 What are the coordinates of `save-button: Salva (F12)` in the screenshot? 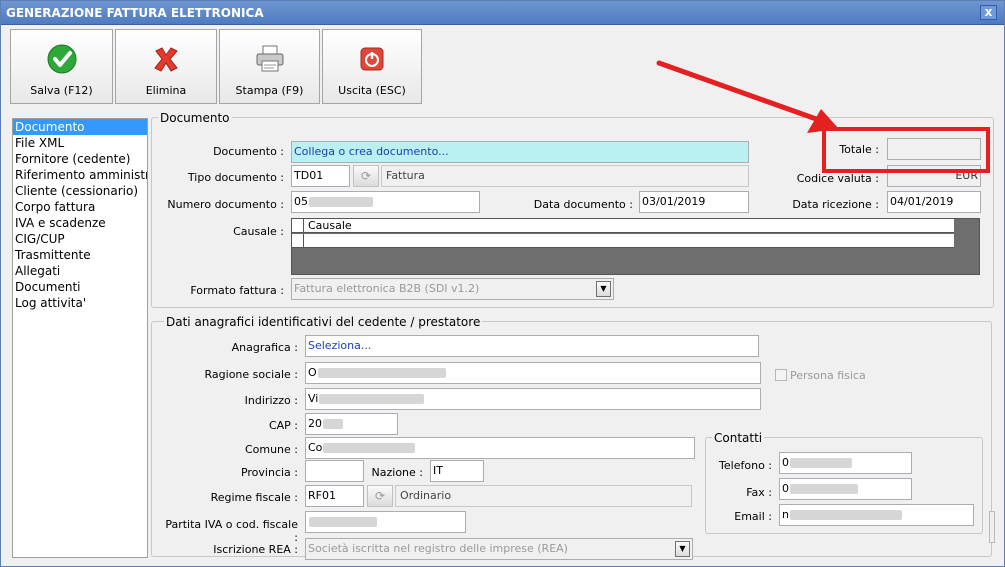 It's located at (61, 66).